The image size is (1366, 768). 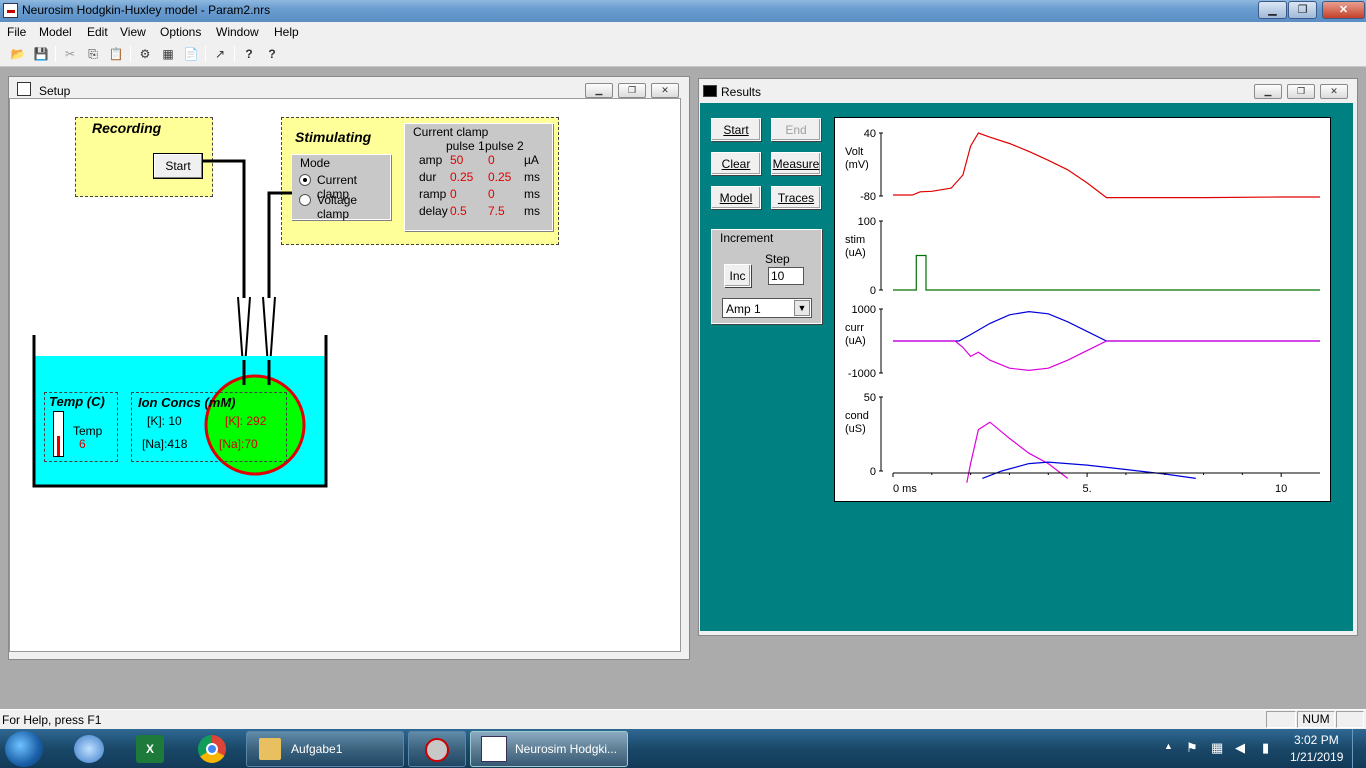 What do you see at coordinates (58, 446) in the screenshot?
I see `thermometer-level` at bounding box center [58, 446].